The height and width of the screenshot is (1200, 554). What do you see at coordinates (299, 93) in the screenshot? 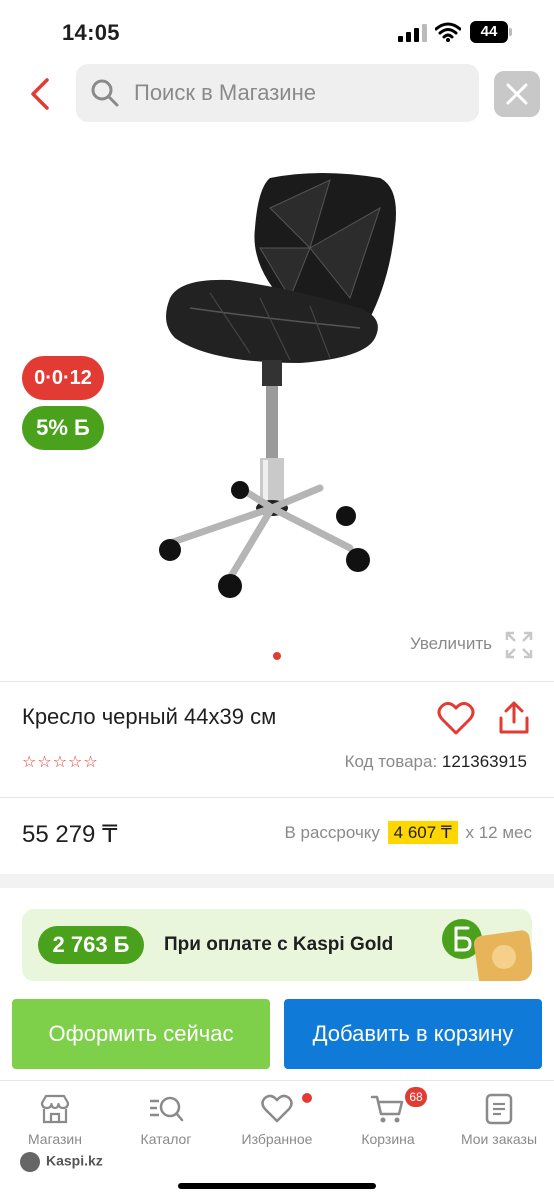
I see `search-input` at bounding box center [299, 93].